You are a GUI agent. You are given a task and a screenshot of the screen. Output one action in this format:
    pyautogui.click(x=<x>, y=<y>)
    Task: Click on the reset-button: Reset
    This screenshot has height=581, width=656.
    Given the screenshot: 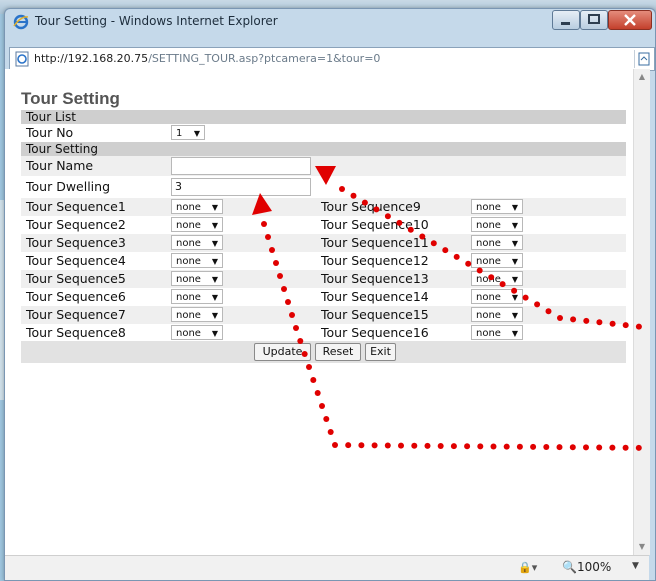 What is the action you would take?
    pyautogui.click(x=338, y=352)
    